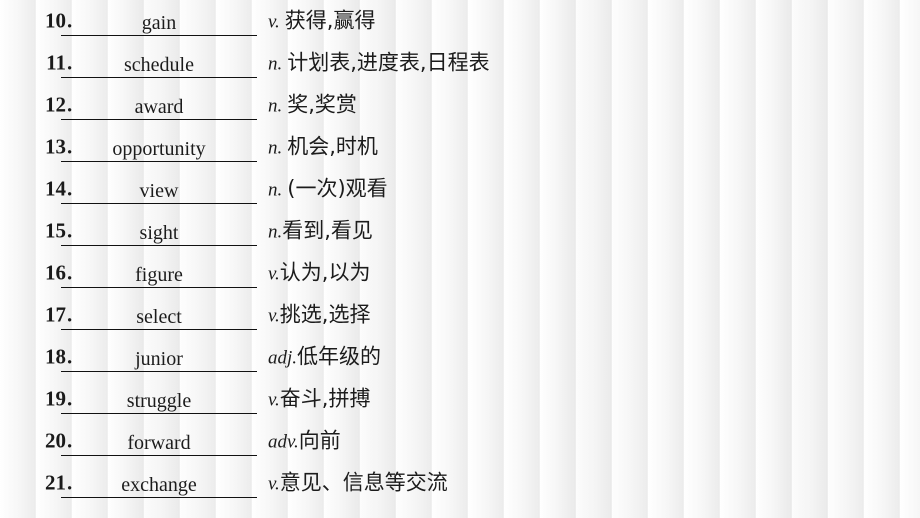 The width and height of the screenshot is (920, 518). I want to click on vocabulary-row: 18. junior adj.低年级的, so click(460, 357).